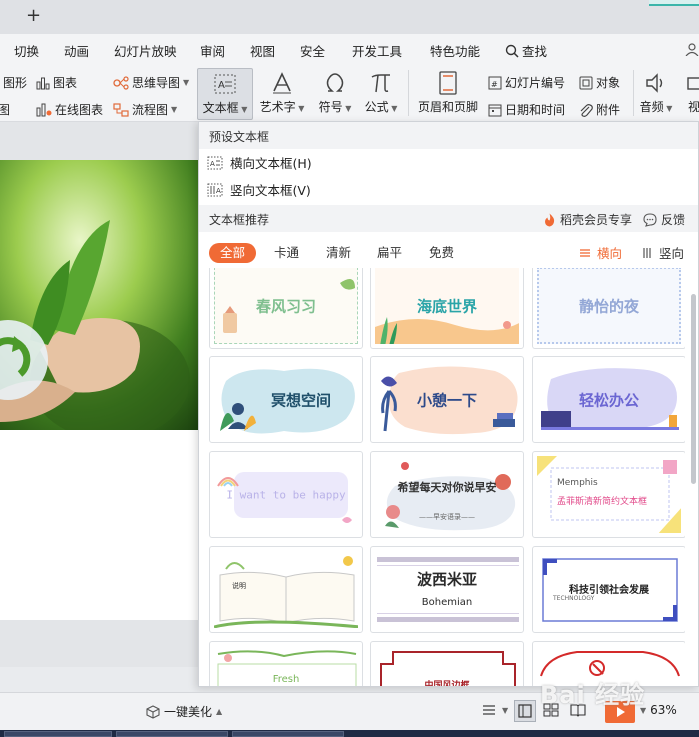 Image resolution: width=699 pixels, height=737 pixels. I want to click on horizontal-textbox-icon: A, so click(215, 162).